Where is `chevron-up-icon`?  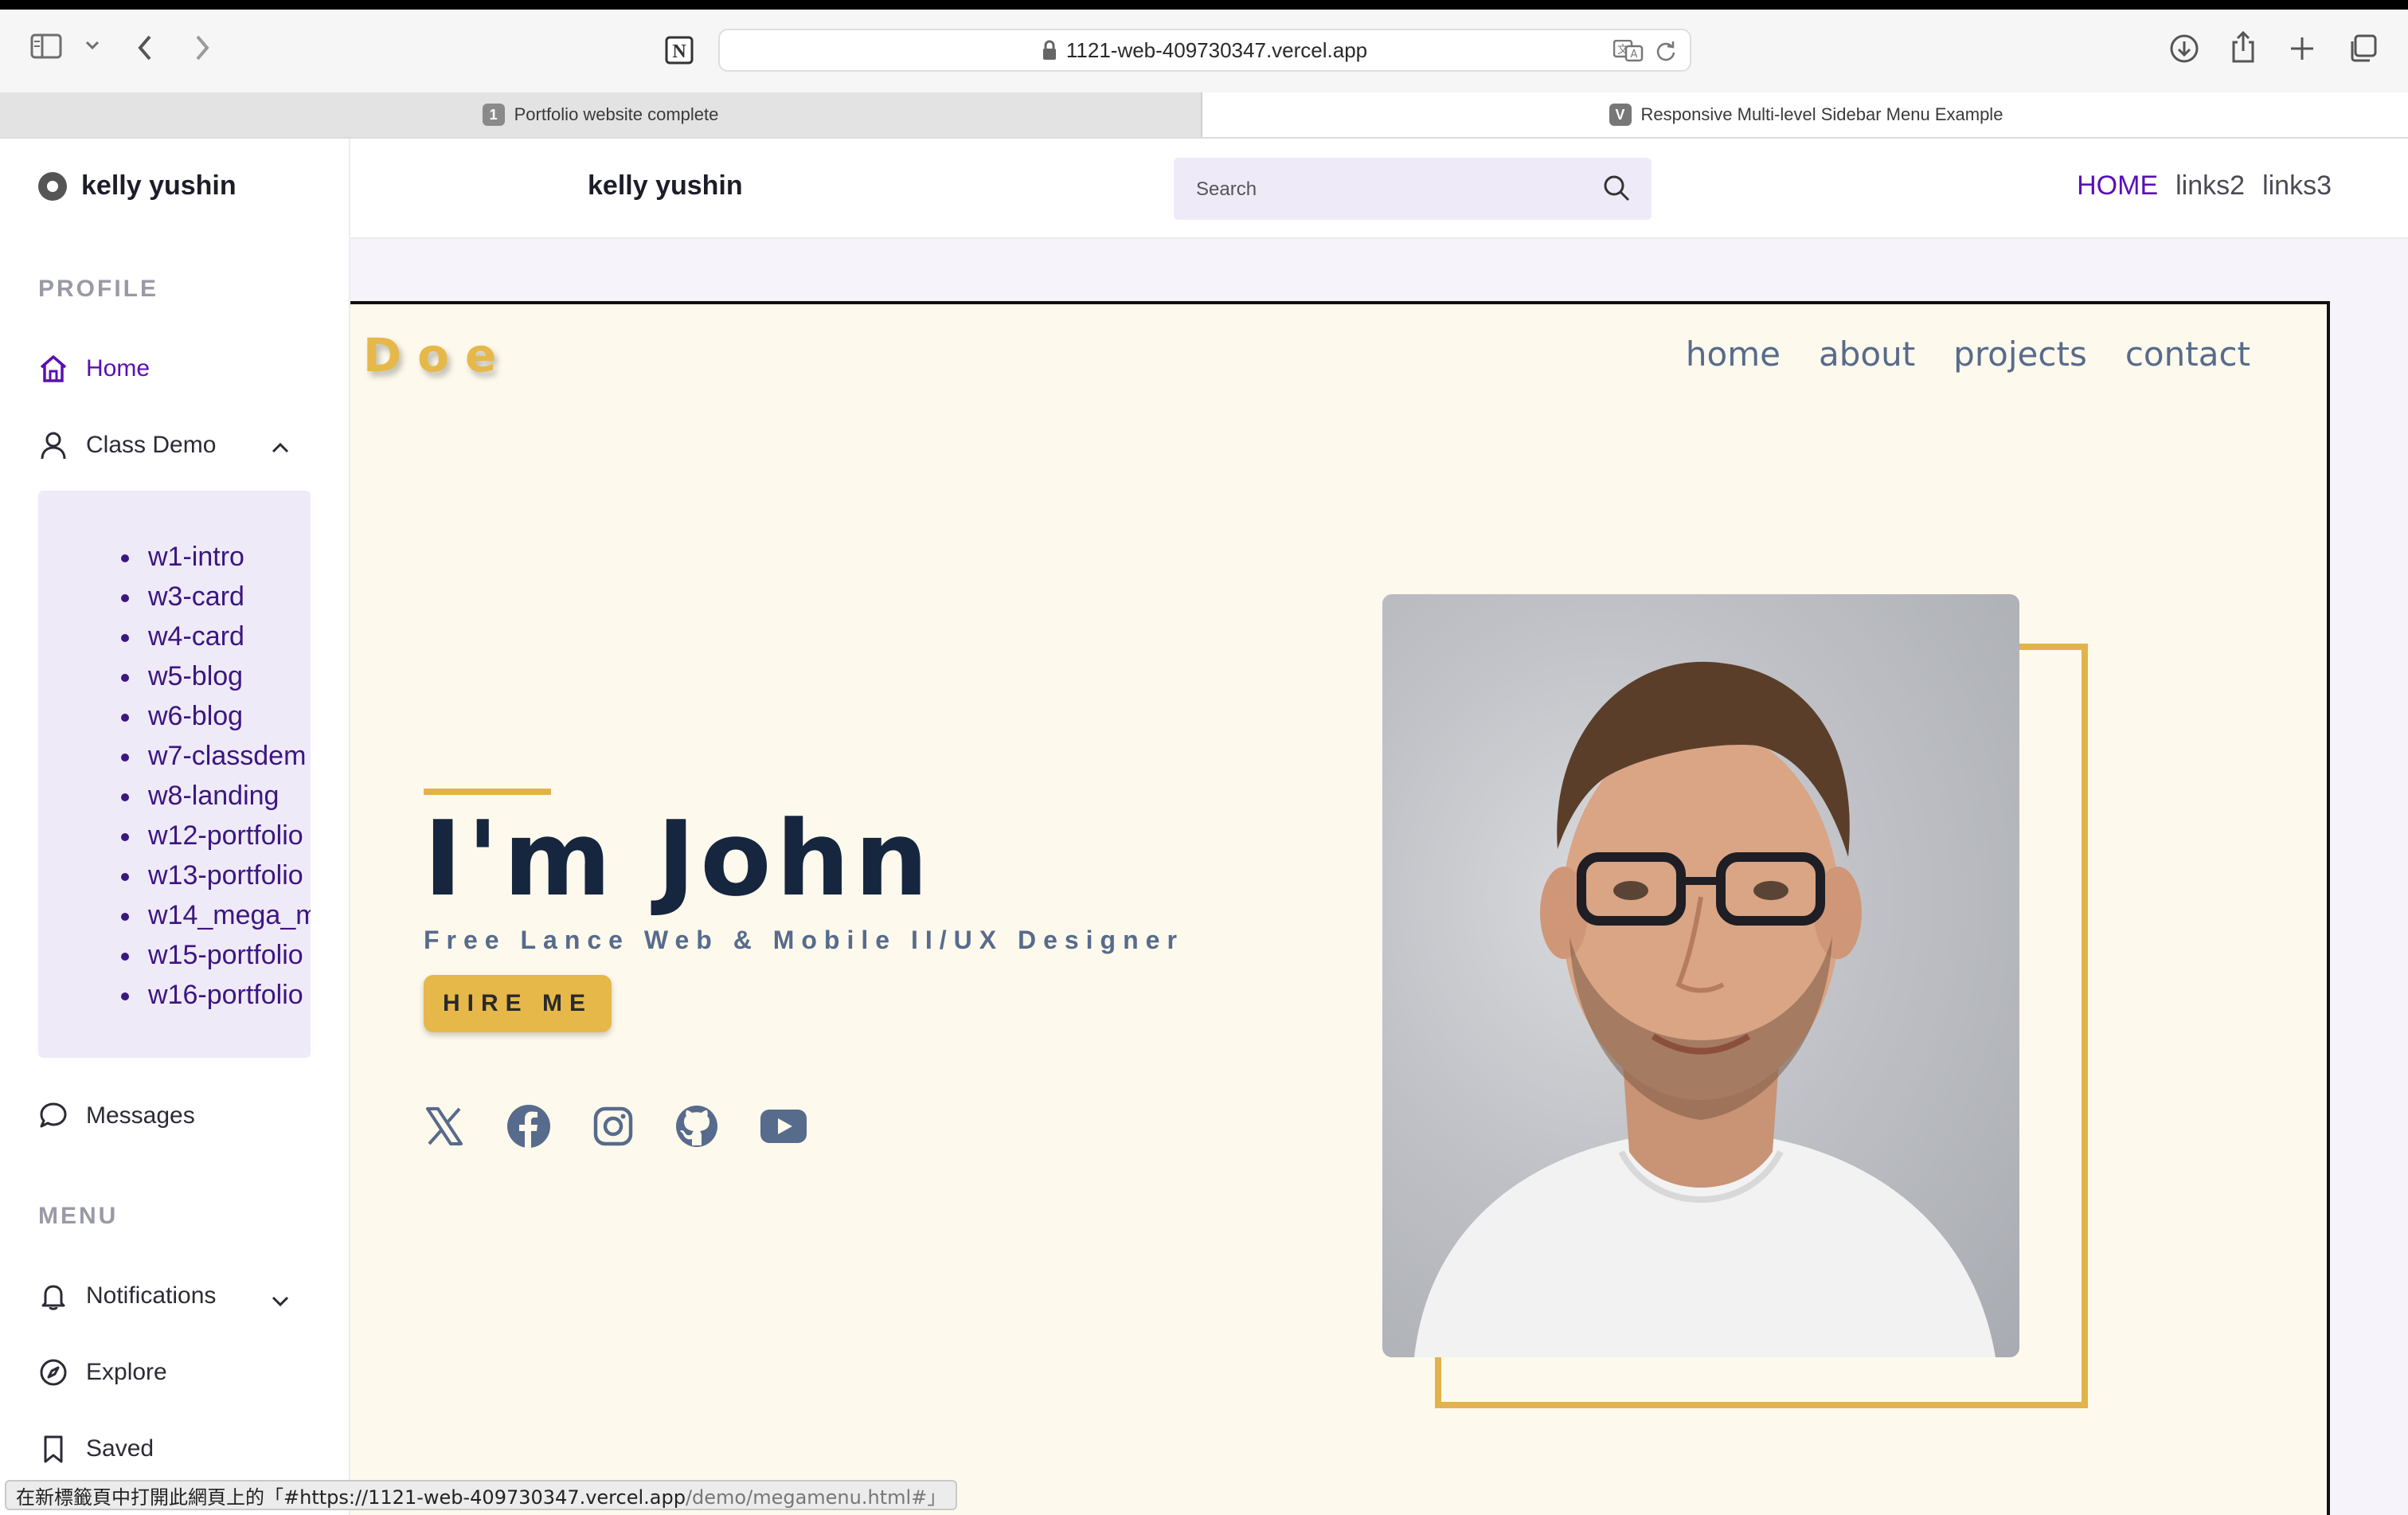 chevron-up-icon is located at coordinates (280, 450).